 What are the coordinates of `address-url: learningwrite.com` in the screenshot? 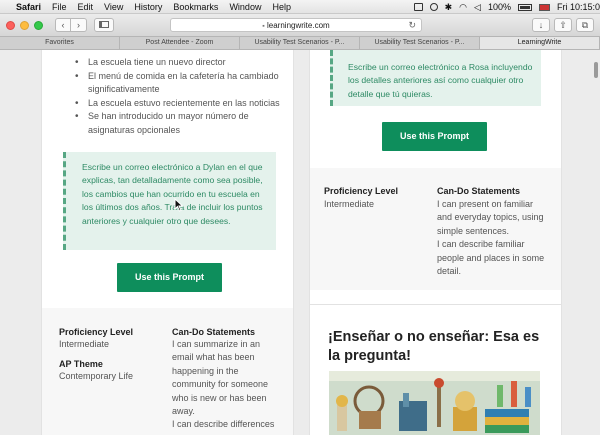 It's located at (298, 25).